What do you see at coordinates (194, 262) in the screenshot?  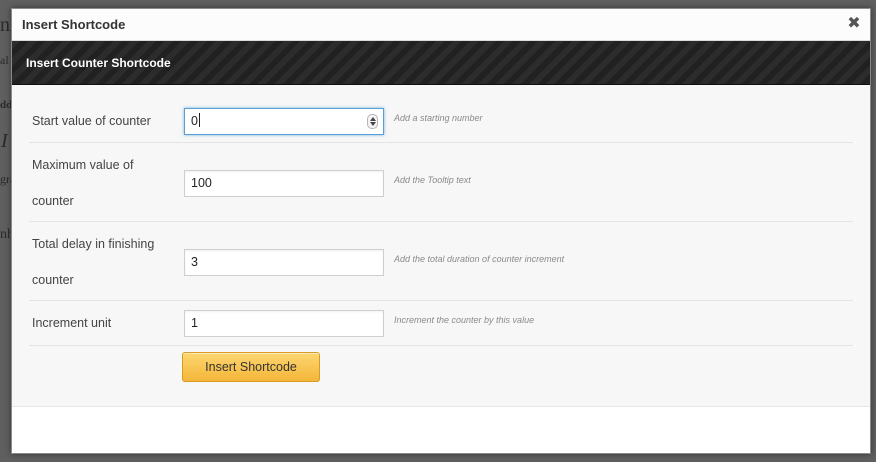 I see `total-delay-text: 3` at bounding box center [194, 262].